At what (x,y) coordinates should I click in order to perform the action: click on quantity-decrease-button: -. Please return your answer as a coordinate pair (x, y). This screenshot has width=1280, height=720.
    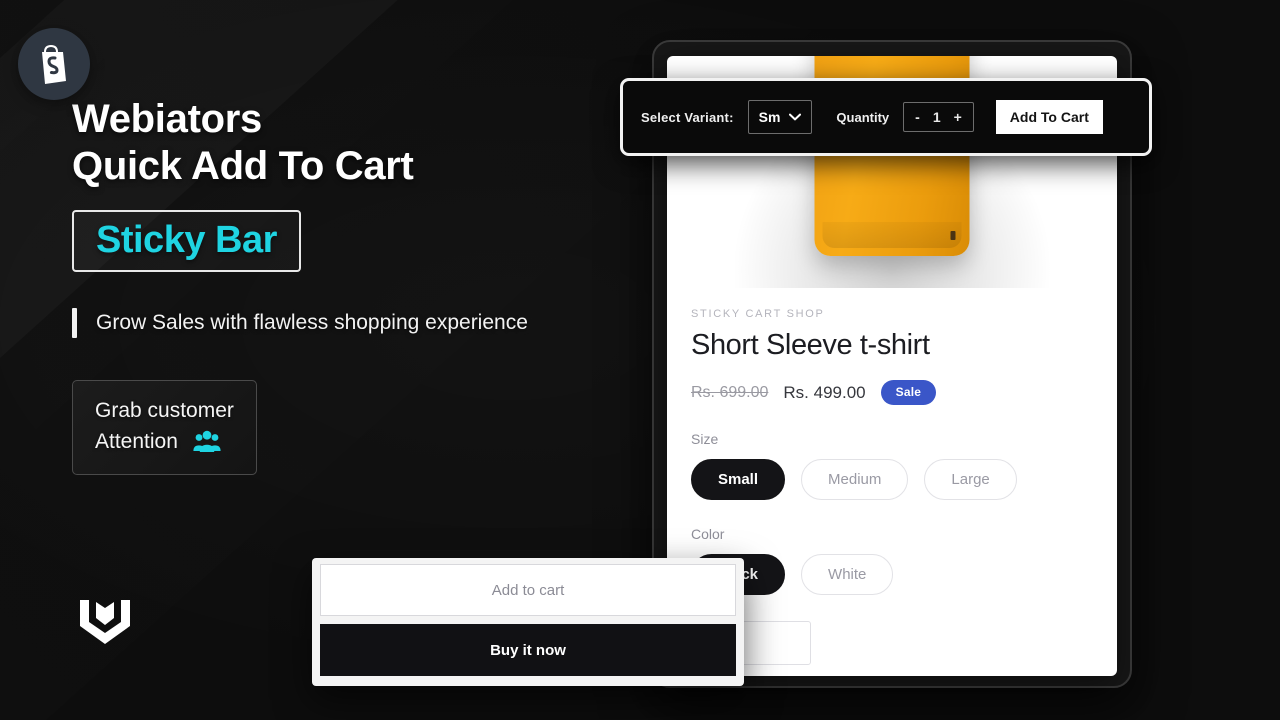
    Looking at the image, I should click on (917, 117).